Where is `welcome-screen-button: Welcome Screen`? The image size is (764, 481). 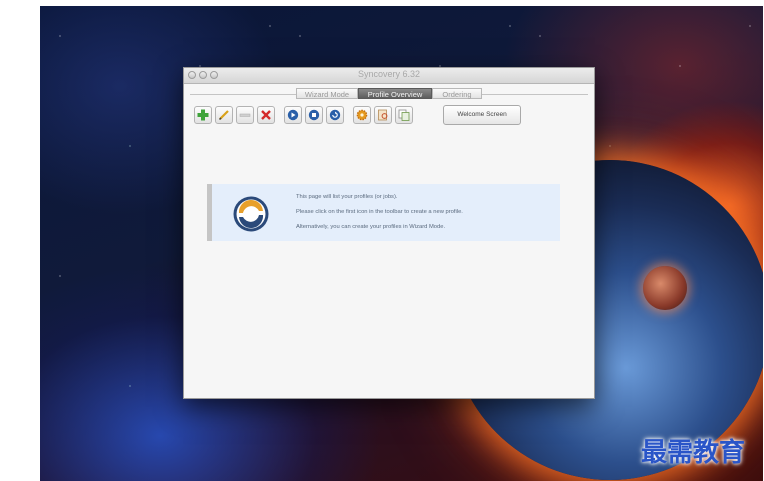
welcome-screen-button: Welcome Screen is located at coordinates (482, 115).